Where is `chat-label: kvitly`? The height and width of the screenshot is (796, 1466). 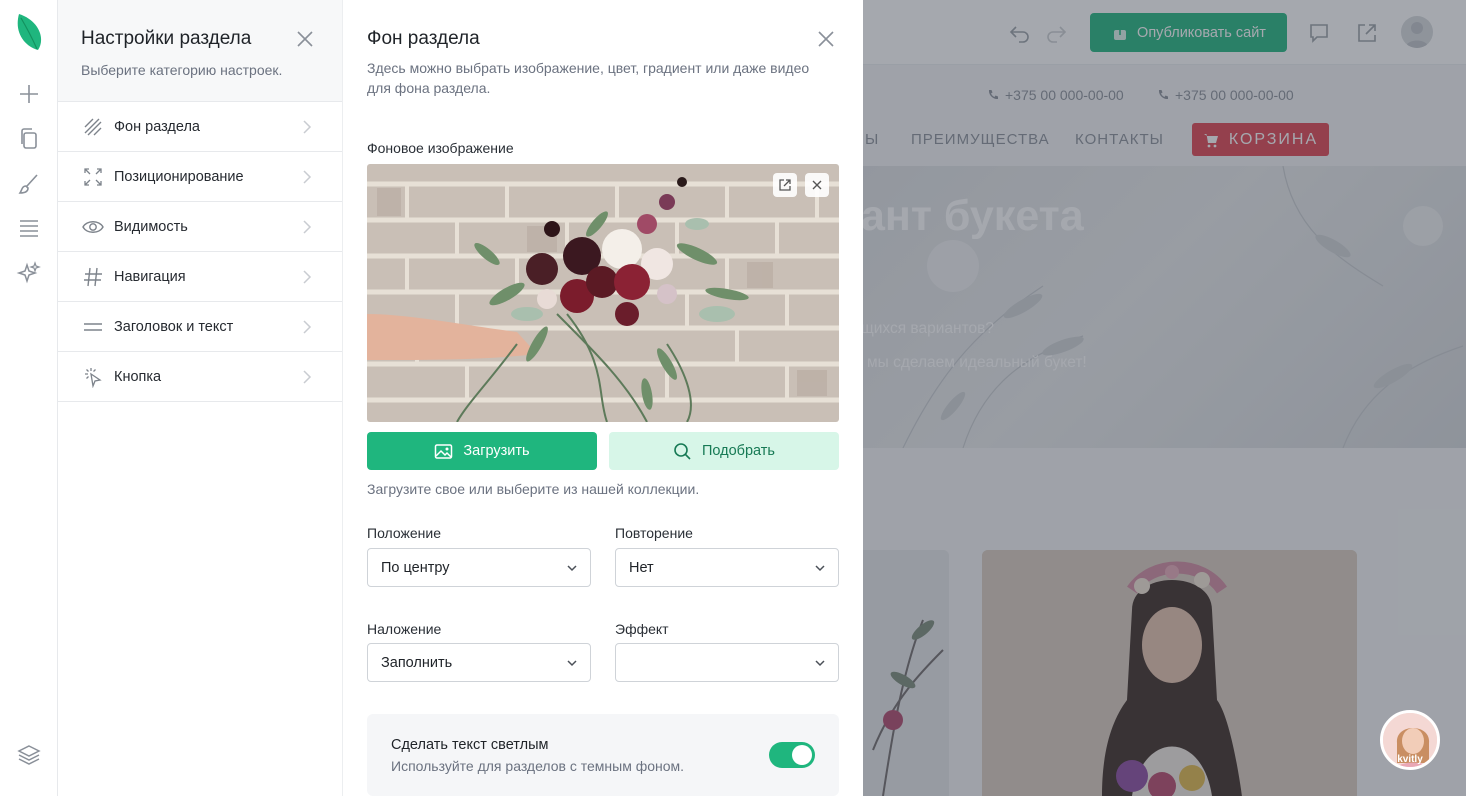 chat-label: kvitly is located at coordinates (1410, 759).